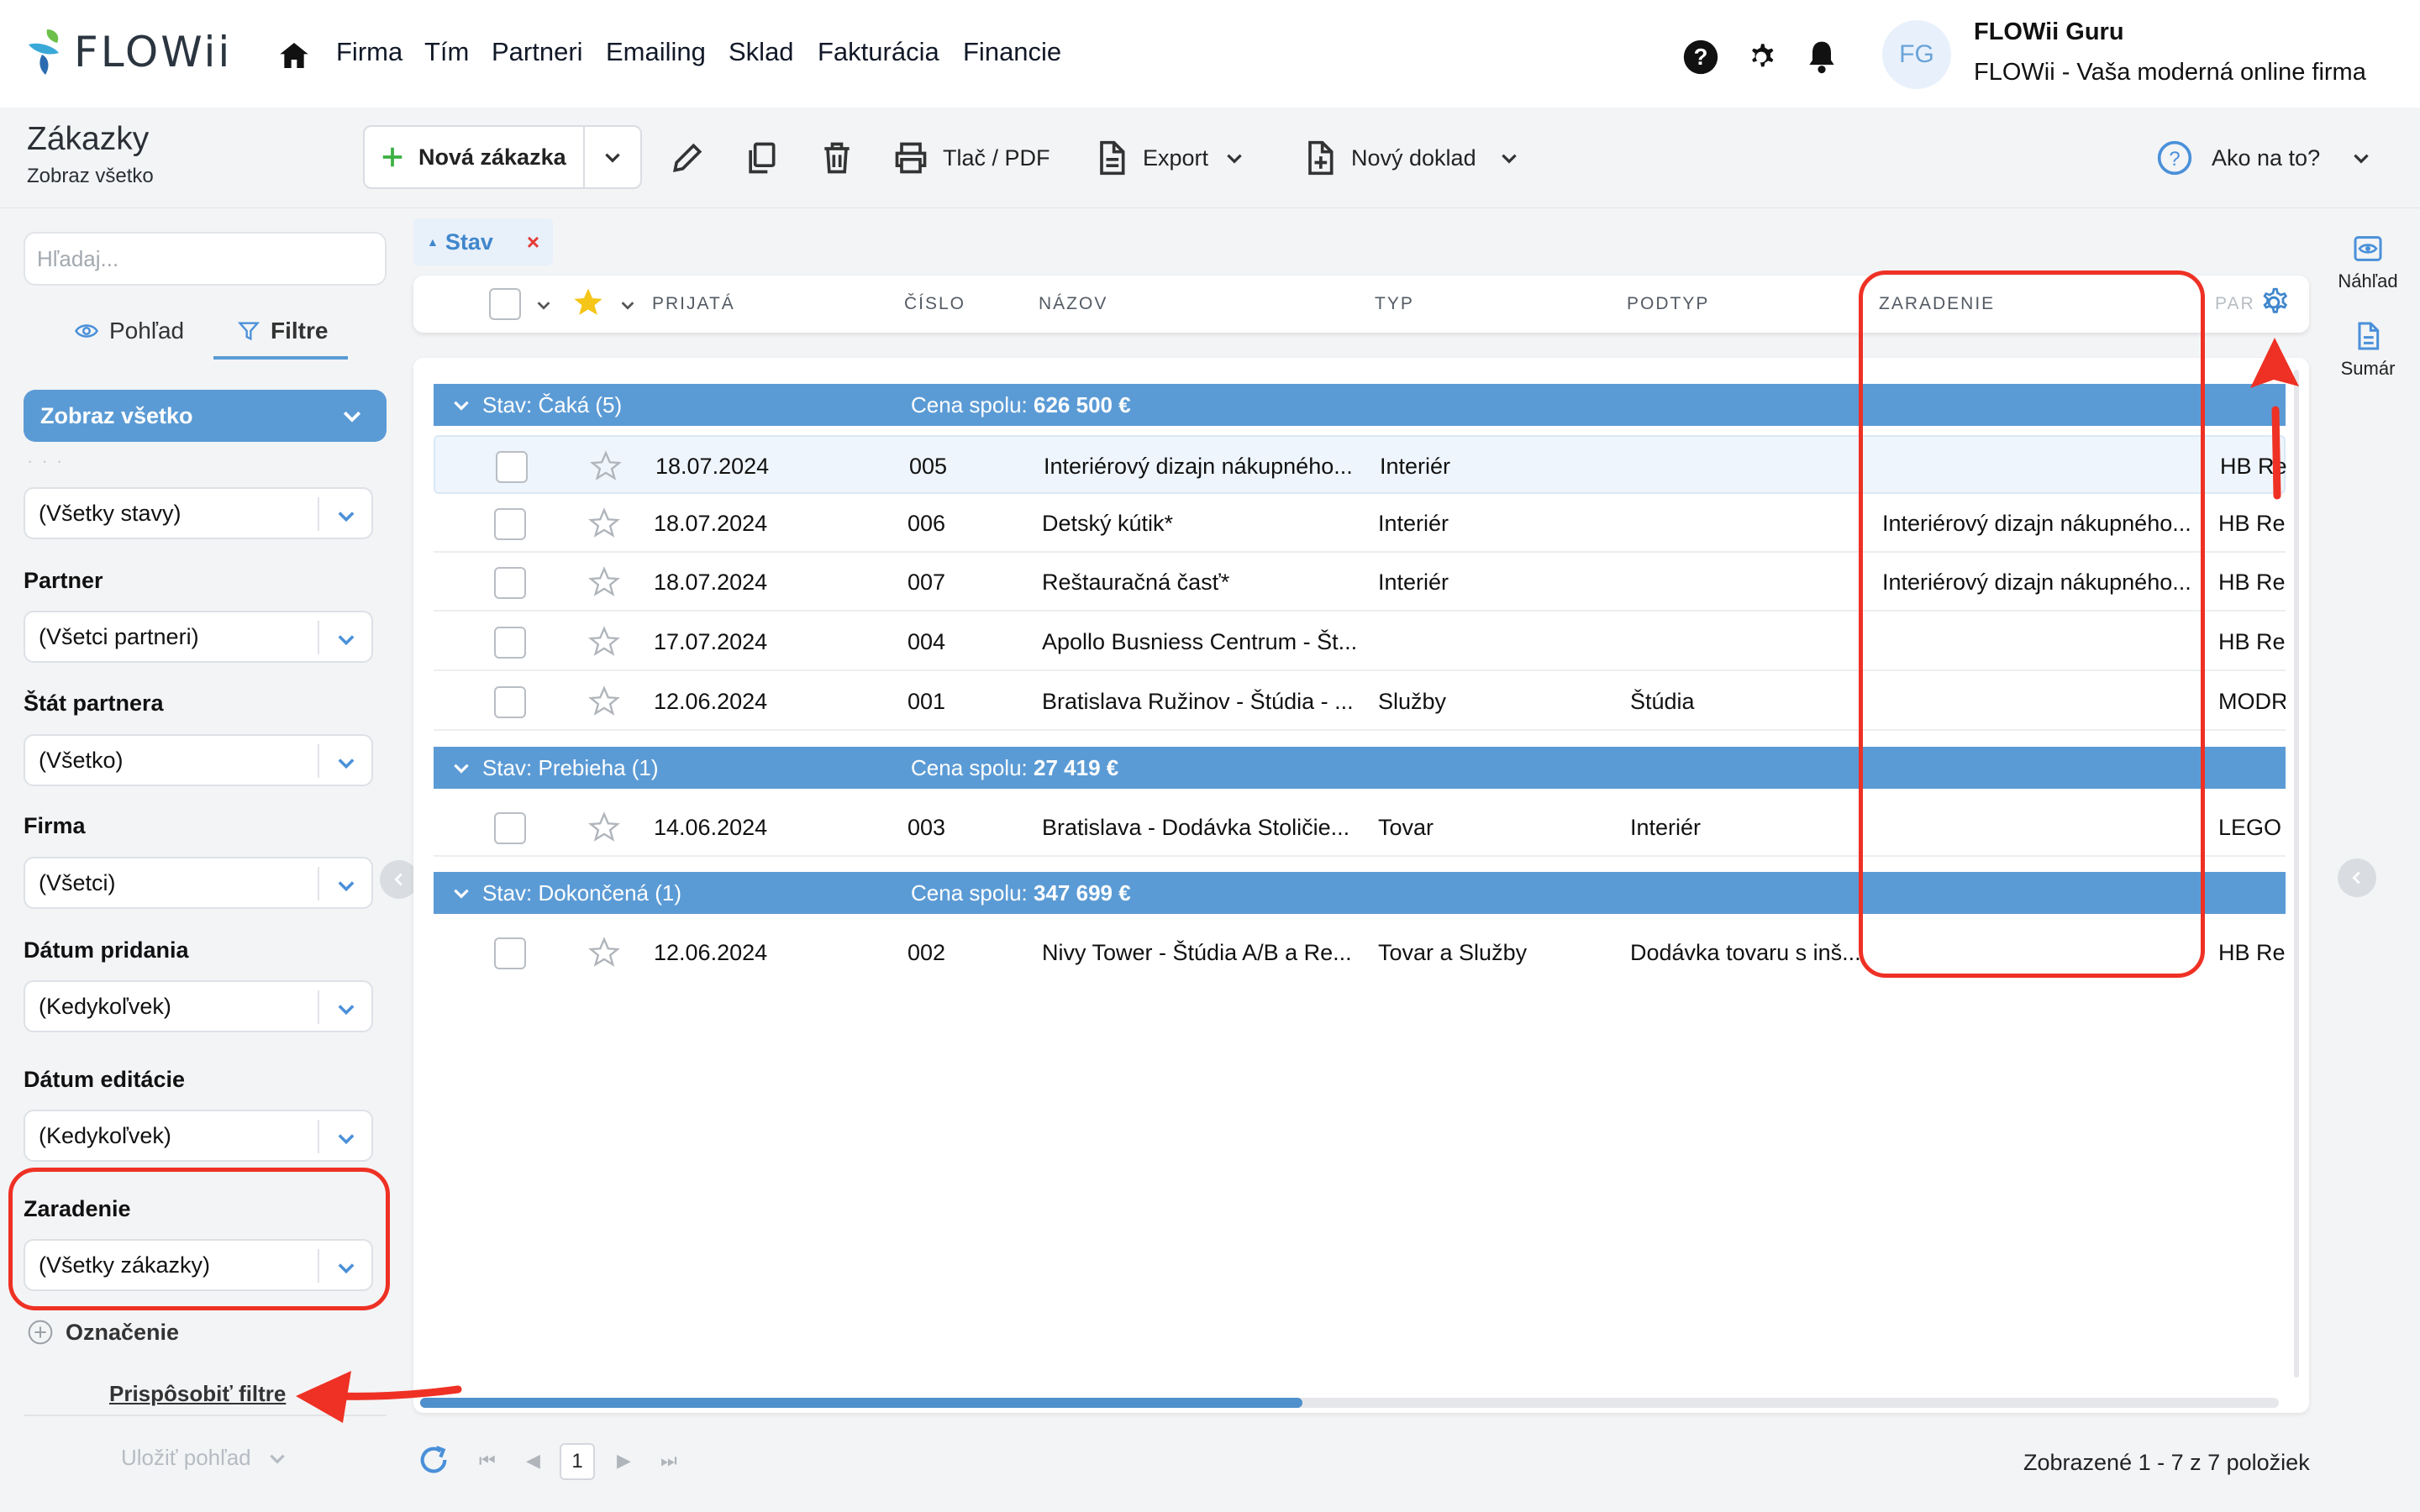 This screenshot has width=2420, height=1512. I want to click on status-filter-select: (Všetky stavy), so click(199, 513).